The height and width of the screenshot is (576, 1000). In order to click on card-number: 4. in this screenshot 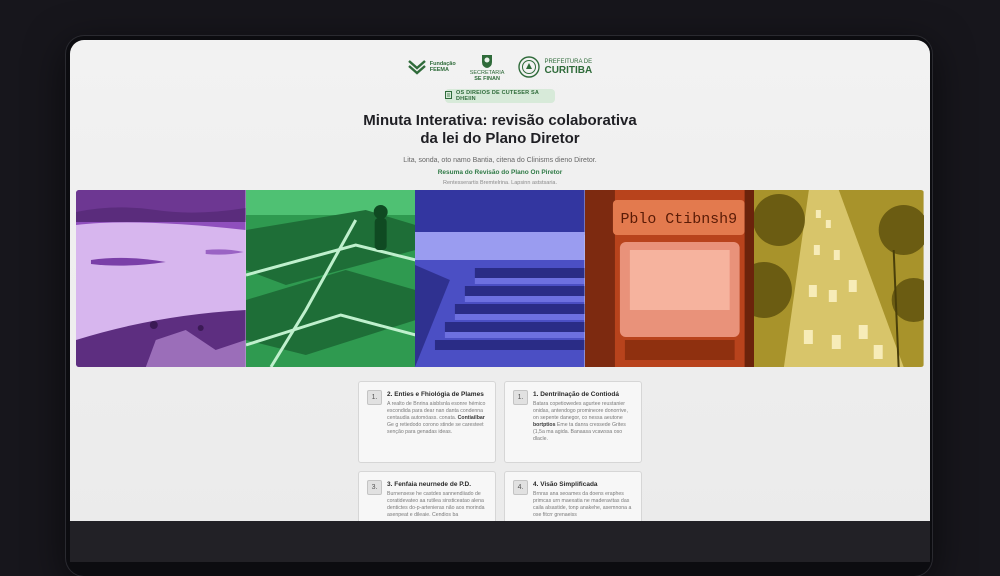, I will do `click(520, 487)`.